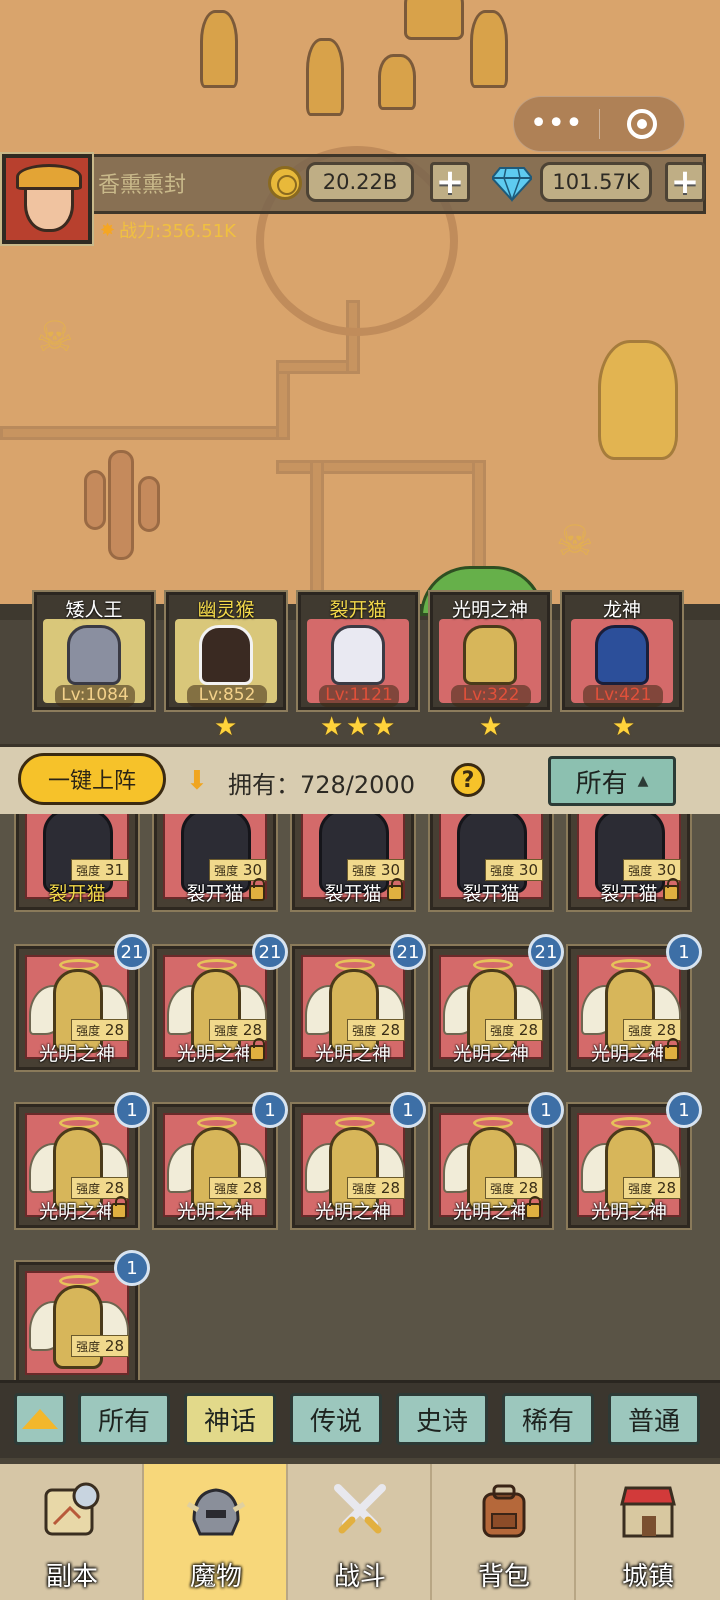 The image size is (720, 1600). I want to click on gold-coin-icon, so click(285, 183).